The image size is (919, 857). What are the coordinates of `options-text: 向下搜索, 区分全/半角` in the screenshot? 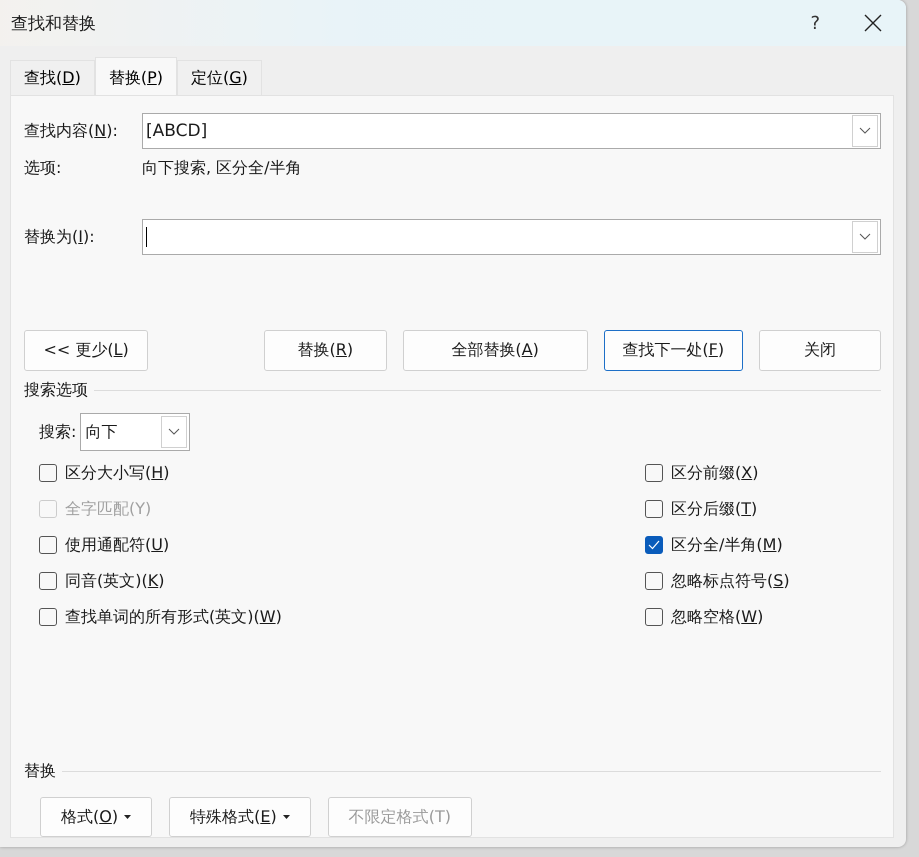 It's located at (222, 168).